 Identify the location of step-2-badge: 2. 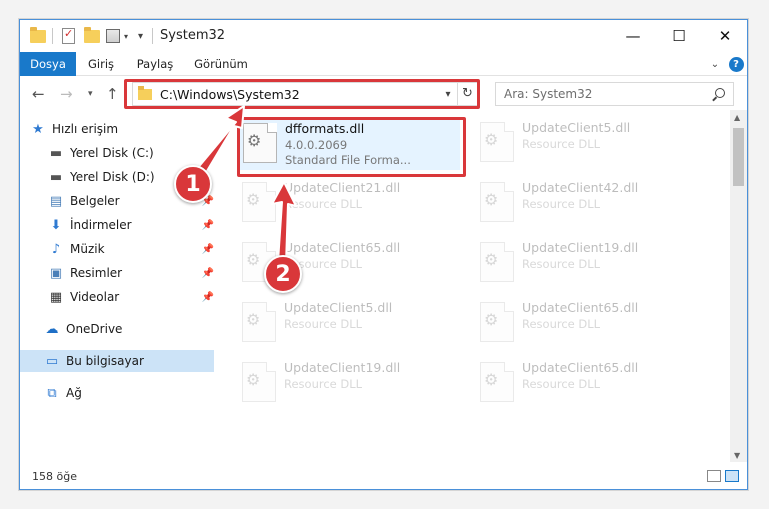
(283, 274).